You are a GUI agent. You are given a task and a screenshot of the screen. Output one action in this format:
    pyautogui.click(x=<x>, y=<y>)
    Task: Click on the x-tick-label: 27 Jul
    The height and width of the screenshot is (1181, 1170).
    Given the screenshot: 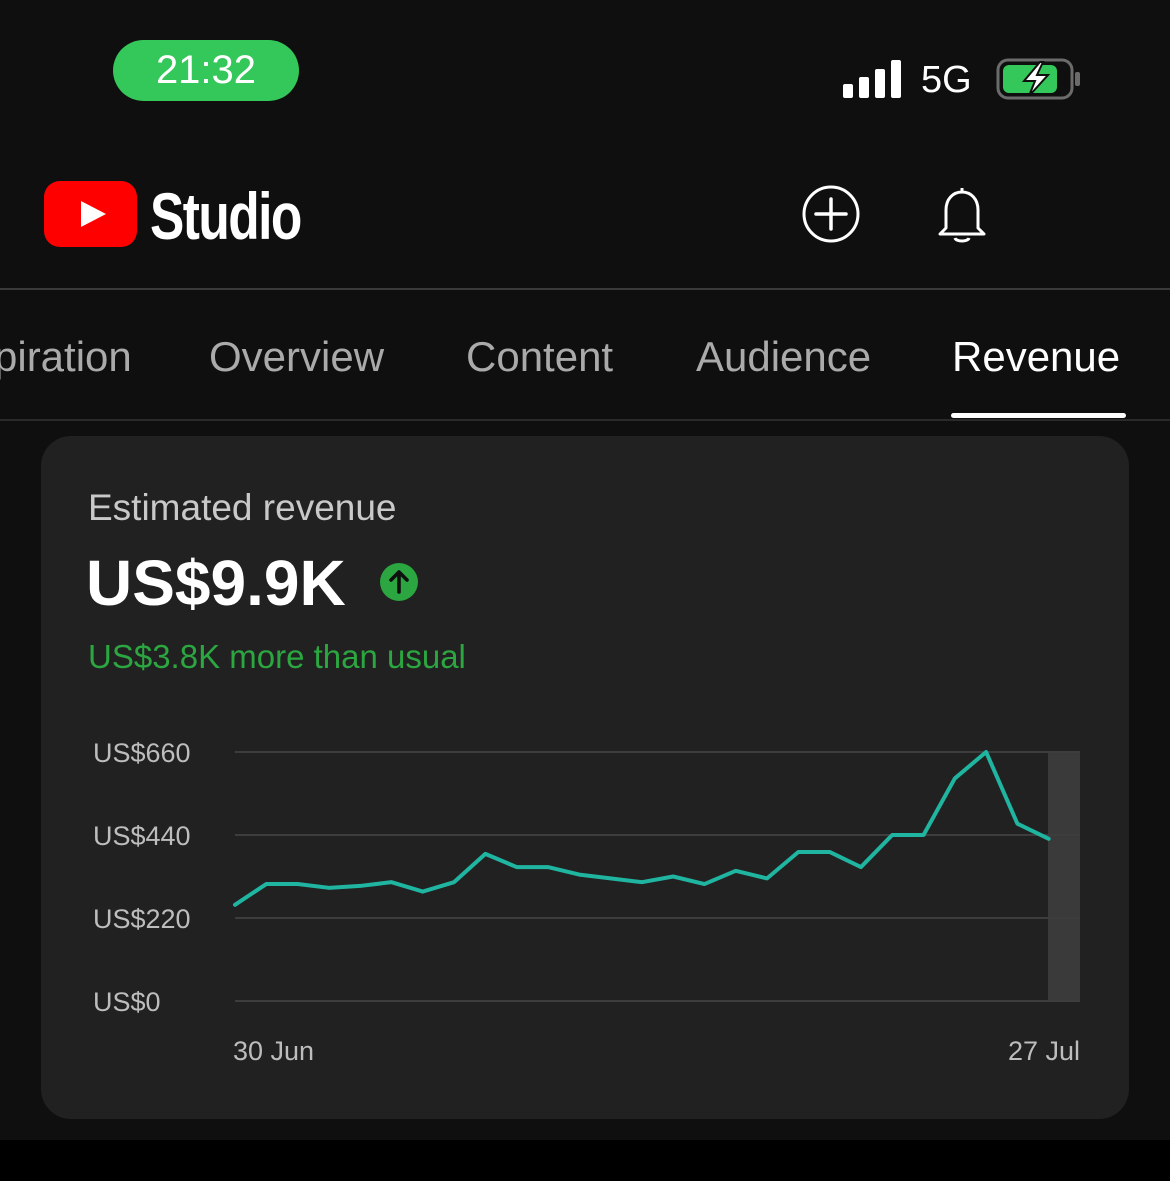 What is the action you would take?
    pyautogui.click(x=1044, y=1051)
    